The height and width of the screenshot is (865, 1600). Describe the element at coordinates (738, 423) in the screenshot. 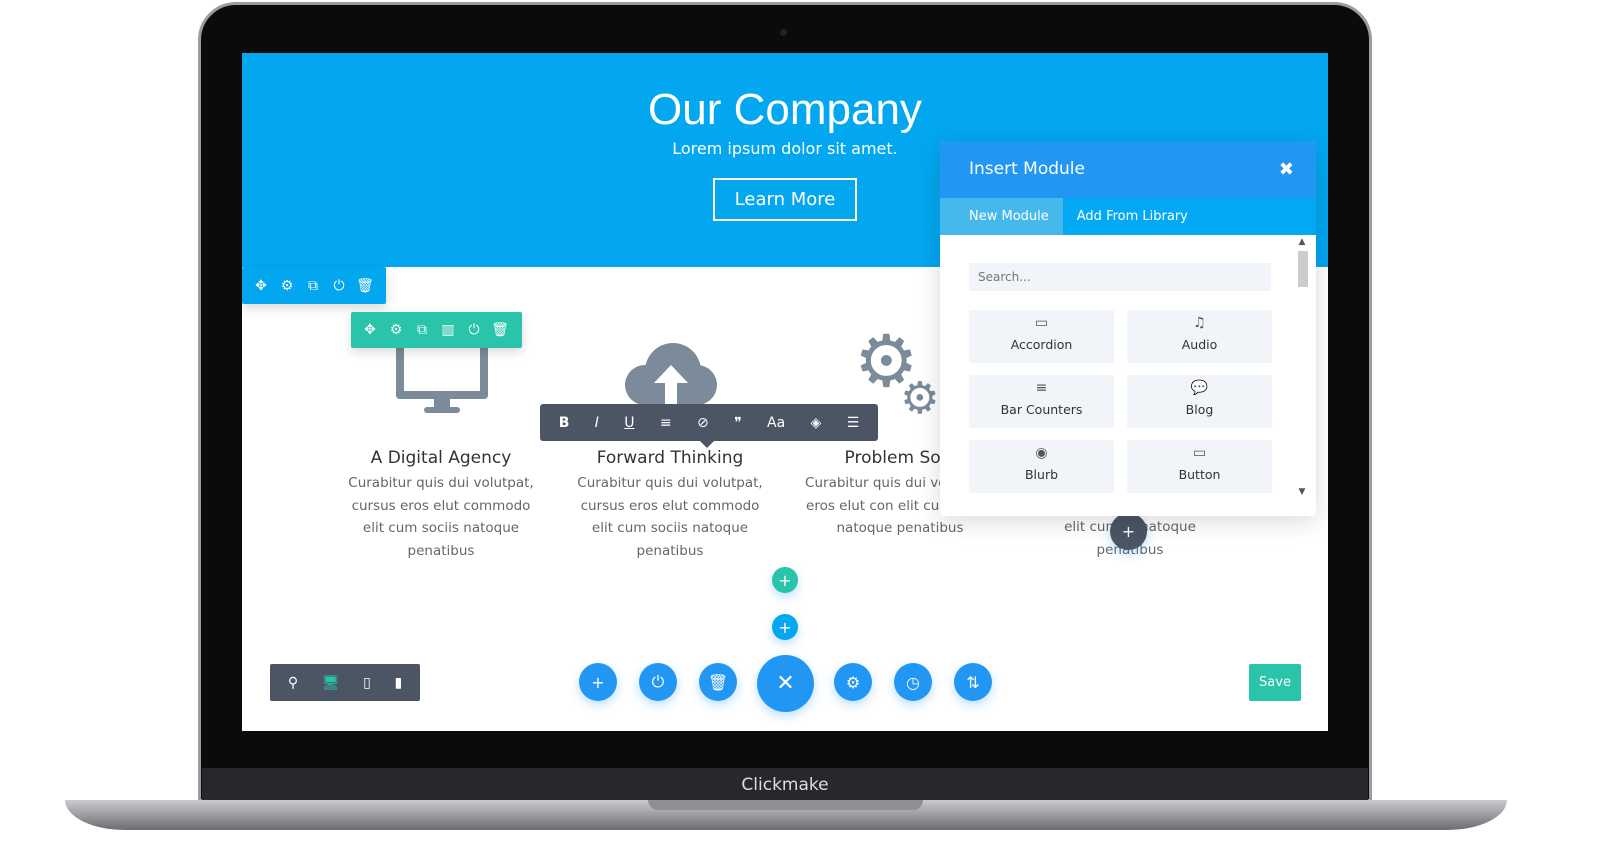

I see `quote-icon: ❞` at that location.